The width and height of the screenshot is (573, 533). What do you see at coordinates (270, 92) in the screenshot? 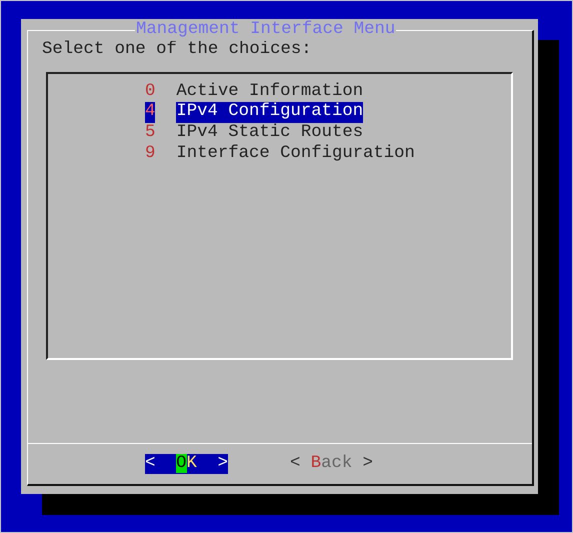
I see `menu-item: Active Information` at bounding box center [270, 92].